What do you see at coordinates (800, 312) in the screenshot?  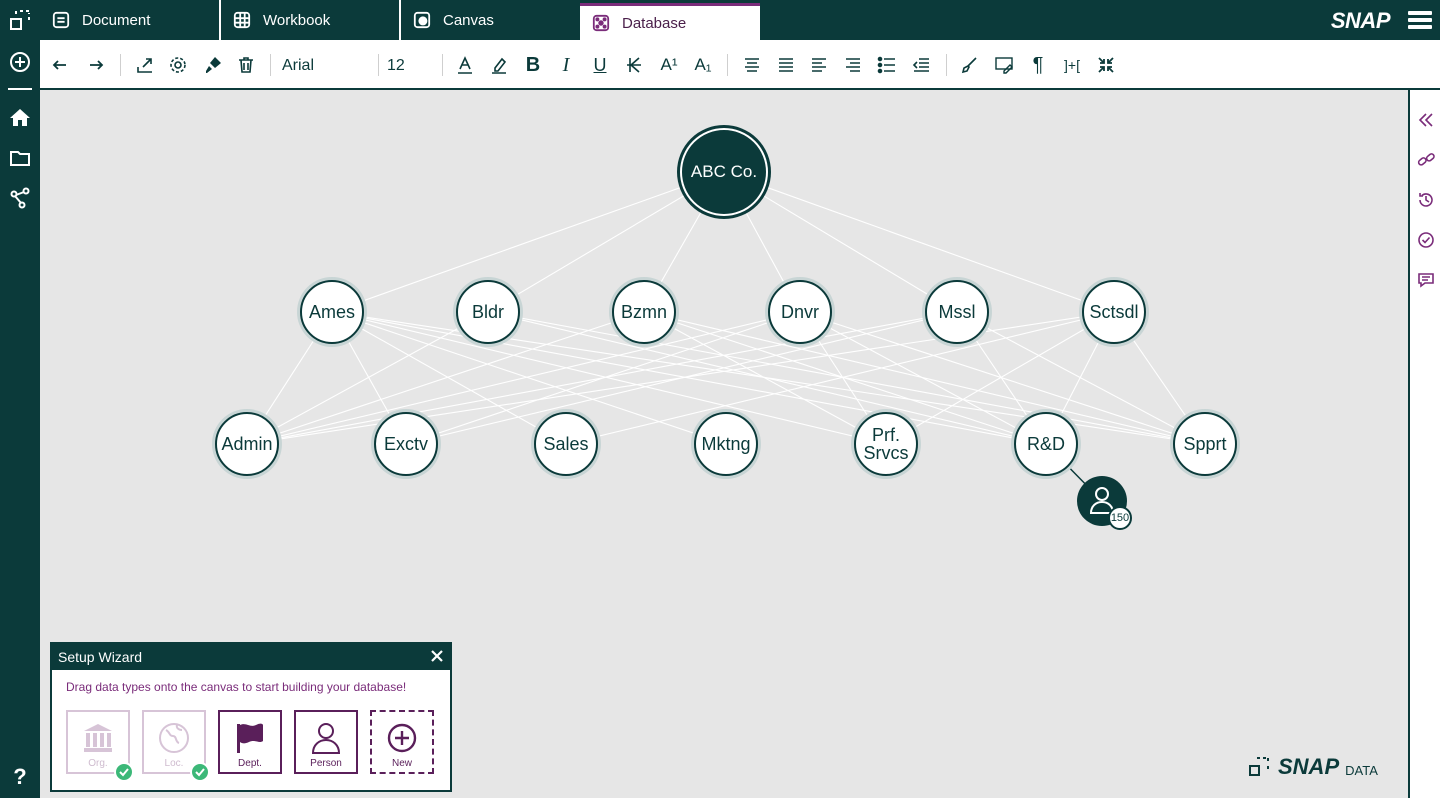 I see `node-location-dnvr: Dnvr` at bounding box center [800, 312].